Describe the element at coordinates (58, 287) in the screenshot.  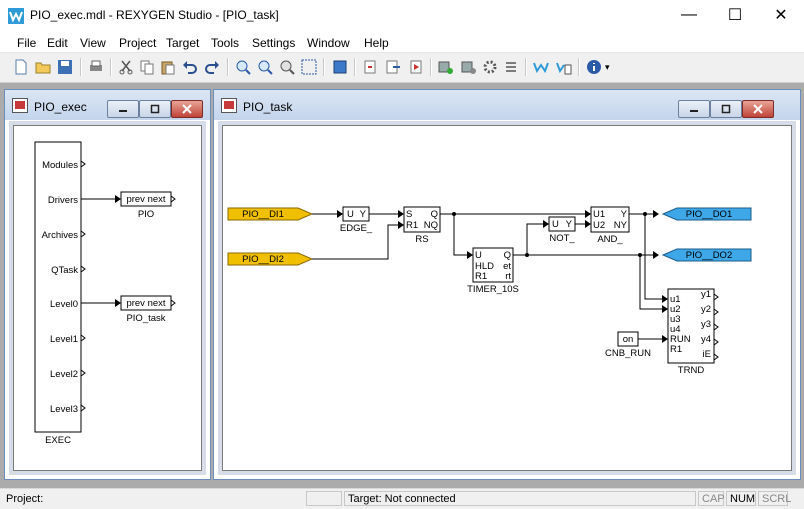
I see `exec-block` at that location.